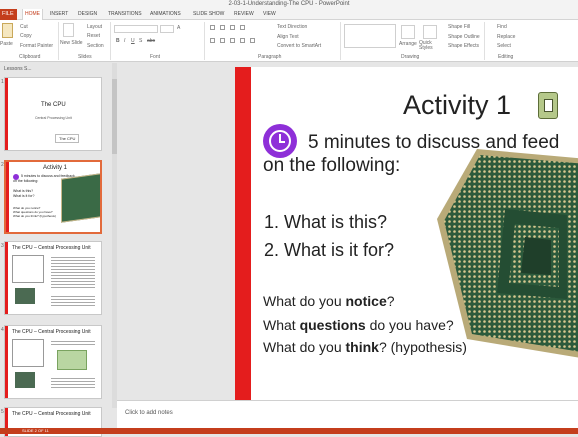  Describe the element at coordinates (289, 431) in the screenshot. I see `status-bar: SLIDE 2 OF 11` at that location.